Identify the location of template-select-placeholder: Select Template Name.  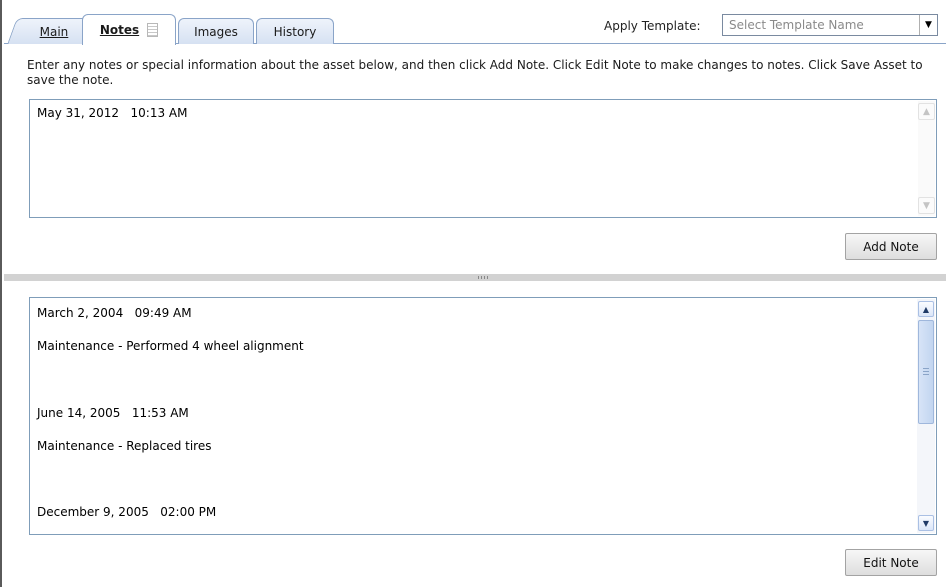
(796, 25).